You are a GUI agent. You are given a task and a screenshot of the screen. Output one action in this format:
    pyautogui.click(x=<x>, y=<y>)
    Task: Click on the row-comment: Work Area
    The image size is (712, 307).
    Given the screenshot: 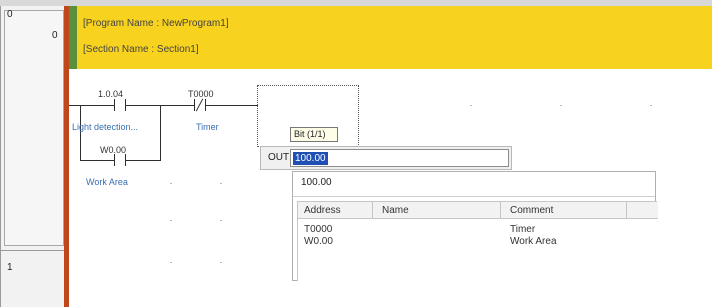 What is the action you would take?
    pyautogui.click(x=533, y=241)
    